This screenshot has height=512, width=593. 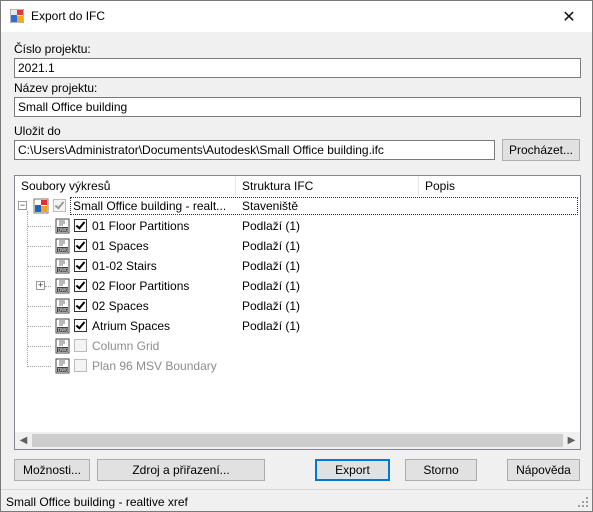 I want to click on tree-item-row: DWG 01 Floor Partitions Podlaží (1), so click(x=297, y=226).